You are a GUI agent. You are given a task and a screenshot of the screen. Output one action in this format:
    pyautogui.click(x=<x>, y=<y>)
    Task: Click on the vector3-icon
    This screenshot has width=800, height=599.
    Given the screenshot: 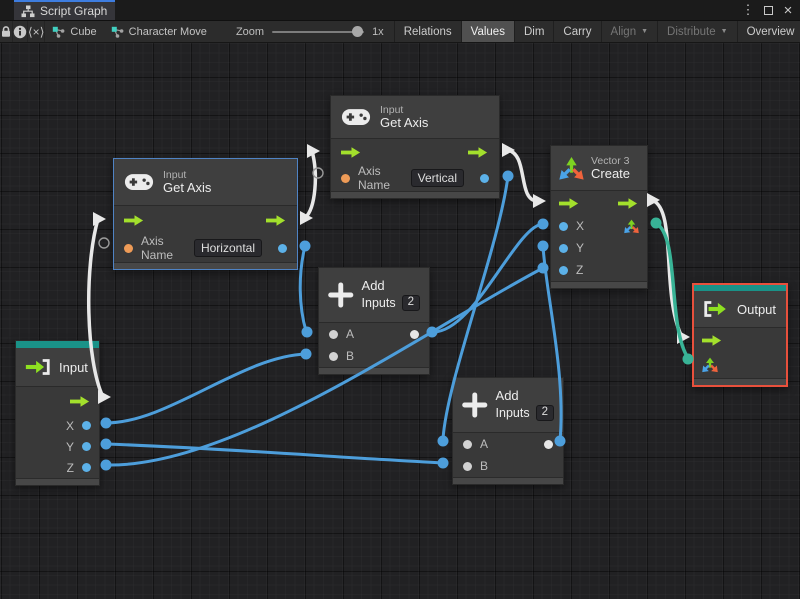 What is the action you would take?
    pyautogui.click(x=571, y=168)
    